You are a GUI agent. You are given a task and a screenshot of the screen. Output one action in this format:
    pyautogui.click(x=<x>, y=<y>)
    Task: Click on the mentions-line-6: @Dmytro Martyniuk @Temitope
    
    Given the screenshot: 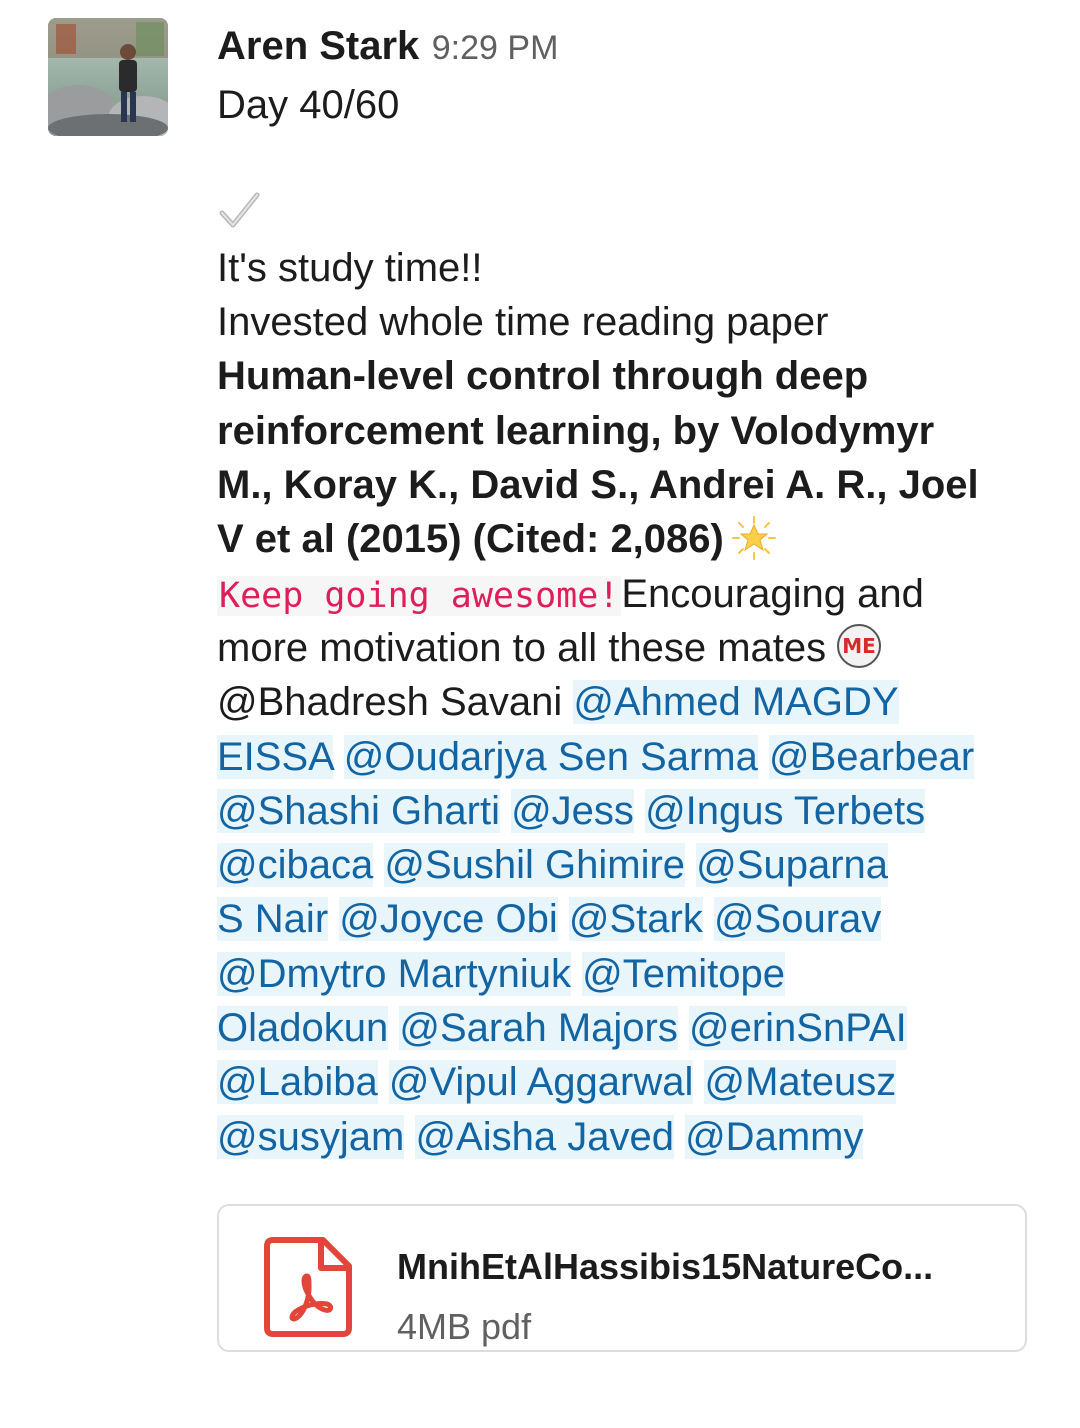 What is the action you would take?
    pyautogui.click(x=632, y=974)
    